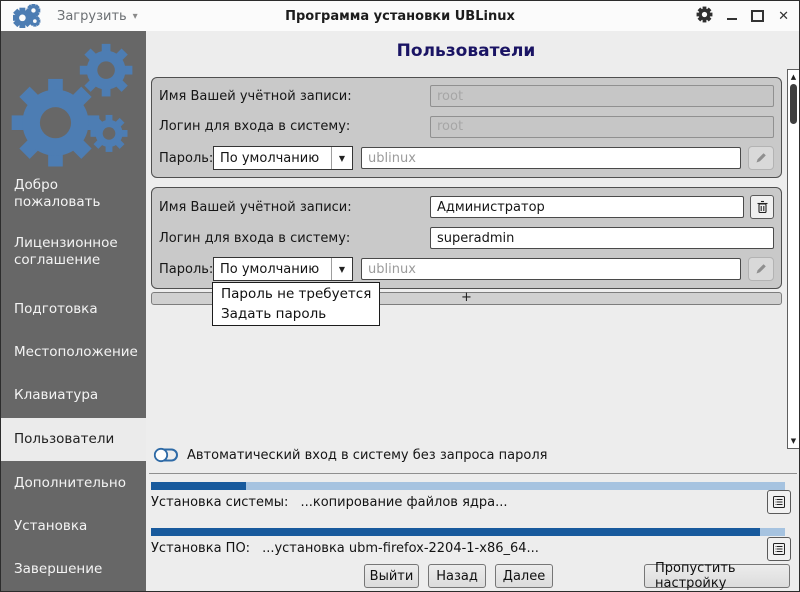 The width and height of the screenshot is (800, 592). What do you see at coordinates (742, 16) in the screenshot?
I see `titlebar-controls: ✕` at bounding box center [742, 16].